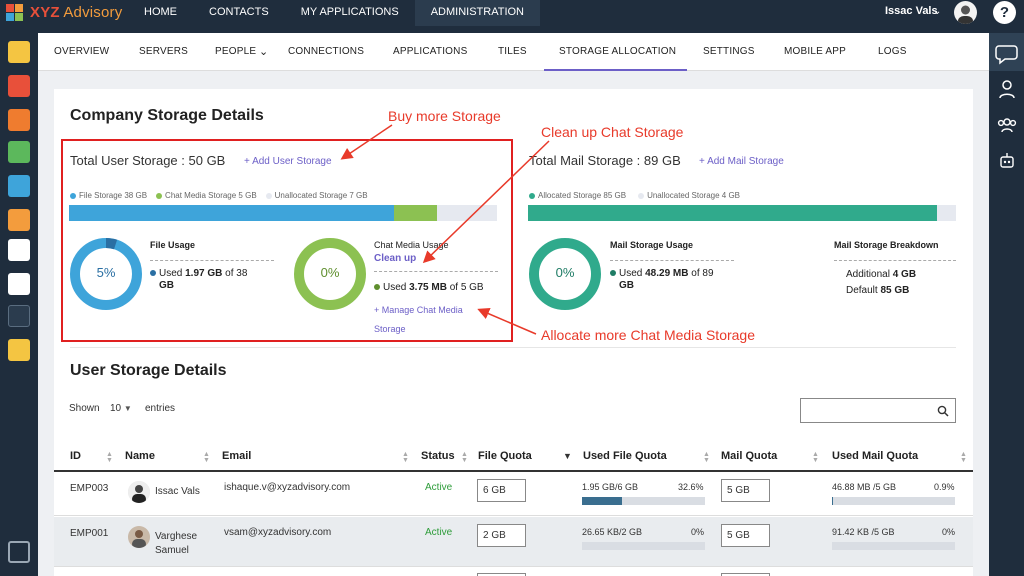 The width and height of the screenshot is (1024, 576). What do you see at coordinates (81, 52) in the screenshot?
I see `tab-overview: OVERVIEW` at bounding box center [81, 52].